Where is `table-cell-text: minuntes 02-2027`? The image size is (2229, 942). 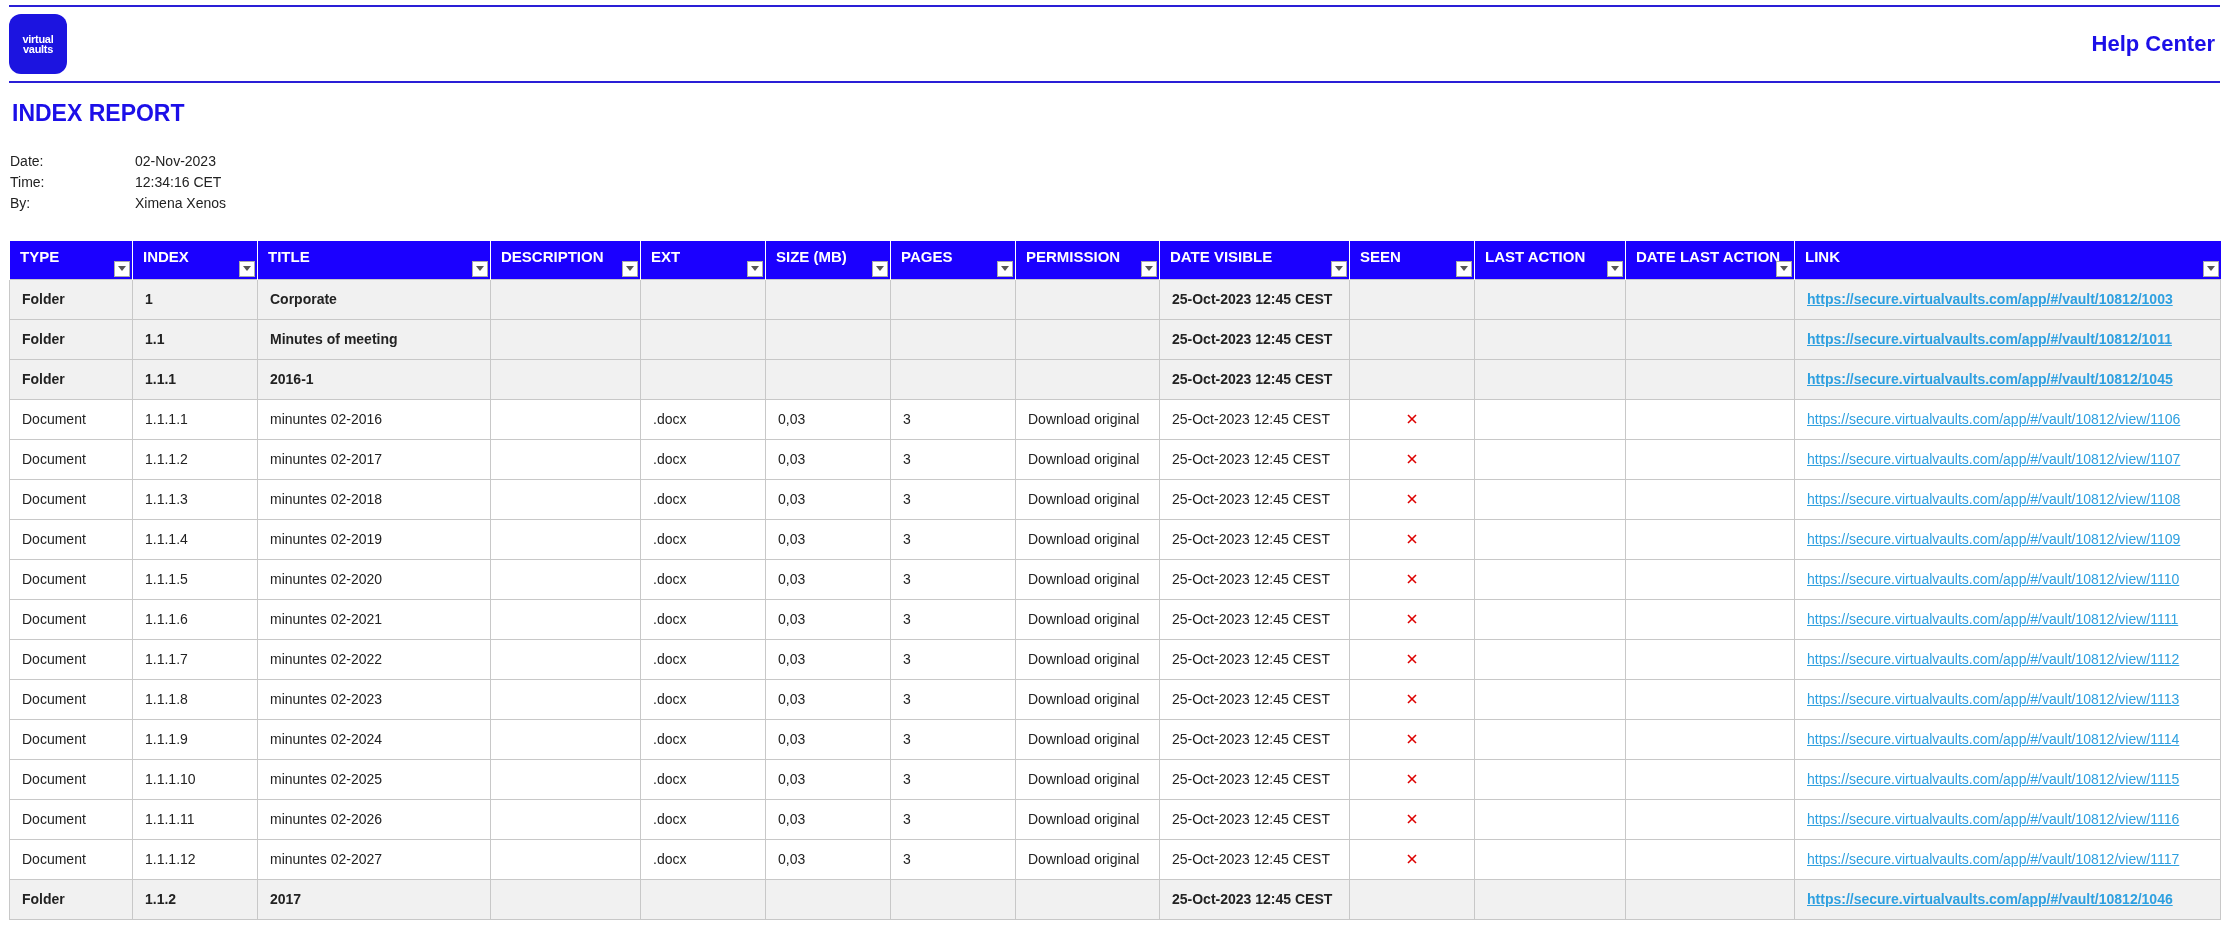
table-cell-text: minuntes 02-2027 is located at coordinates (326, 859).